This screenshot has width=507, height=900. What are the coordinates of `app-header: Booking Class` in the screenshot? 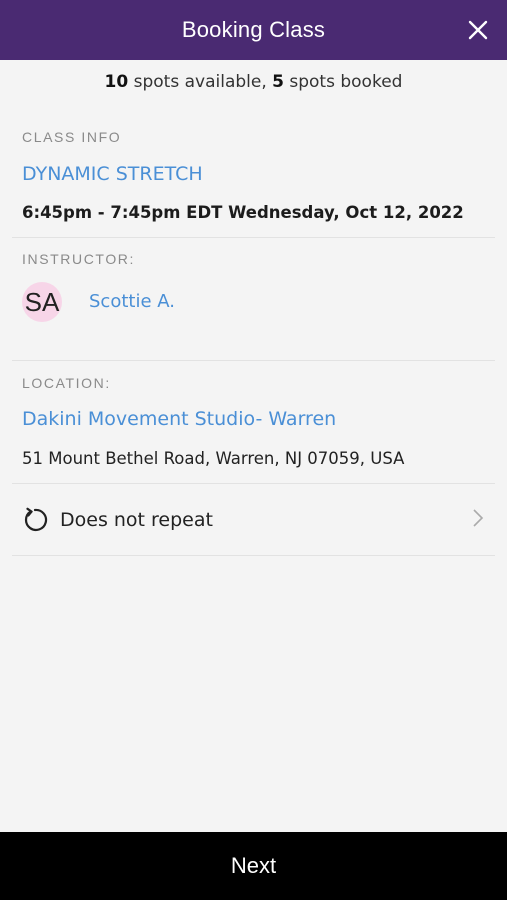 It's located at (253, 30).